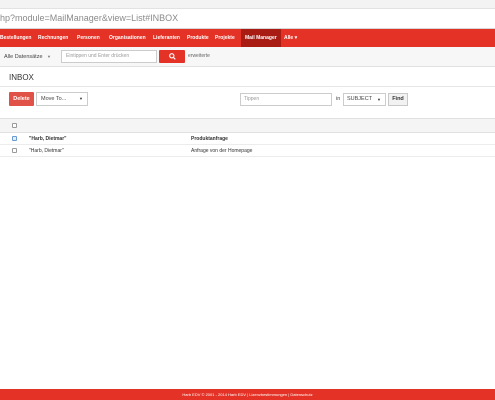 The height and width of the screenshot is (400, 495). What do you see at coordinates (252, 99) in the screenshot?
I see `filter-placeholder: Tippen` at bounding box center [252, 99].